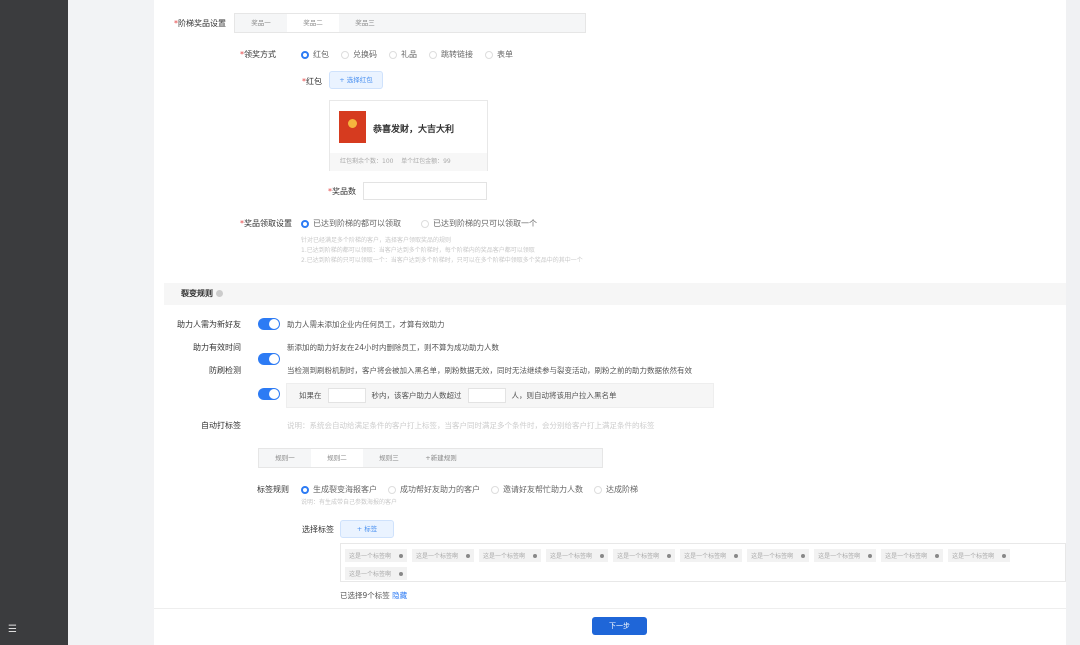  Describe the element at coordinates (399, 595) in the screenshot. I see `hide-link: 隐藏` at that location.